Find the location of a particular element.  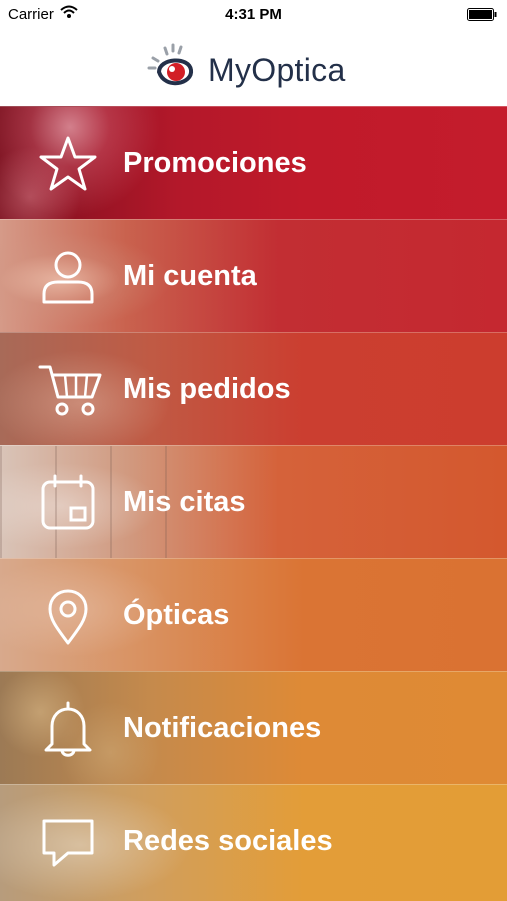

menu-item-redes-sociales: Redes sociales is located at coordinates (253, 842).